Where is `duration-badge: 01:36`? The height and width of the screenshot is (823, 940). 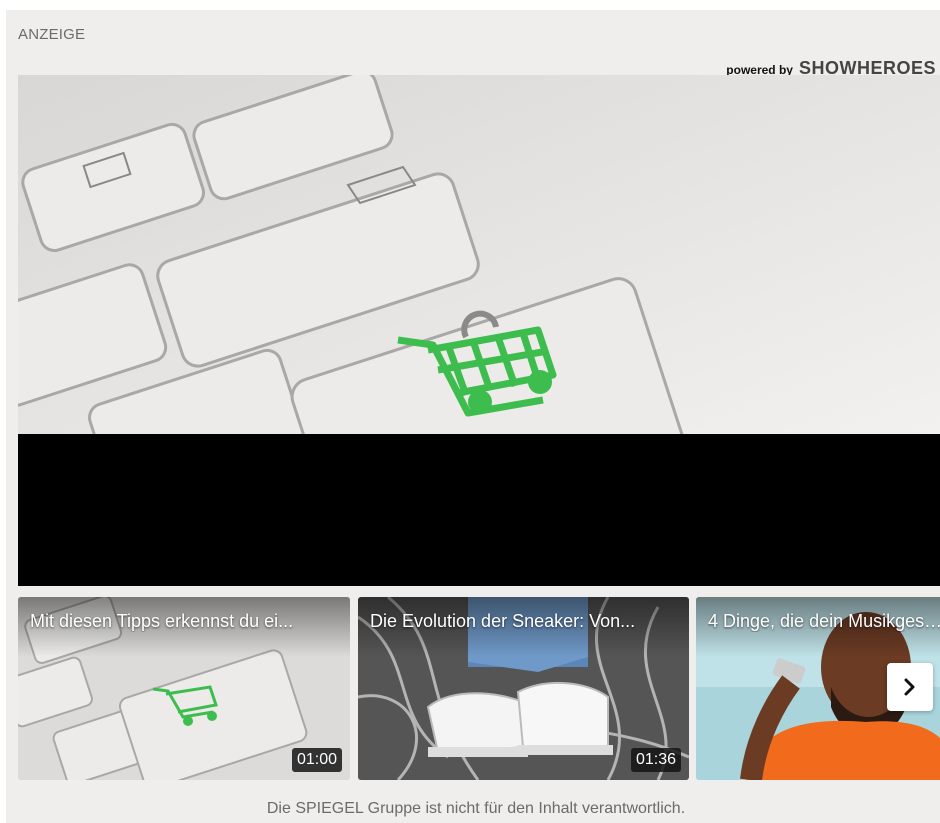 duration-badge: 01:36 is located at coordinates (655, 760).